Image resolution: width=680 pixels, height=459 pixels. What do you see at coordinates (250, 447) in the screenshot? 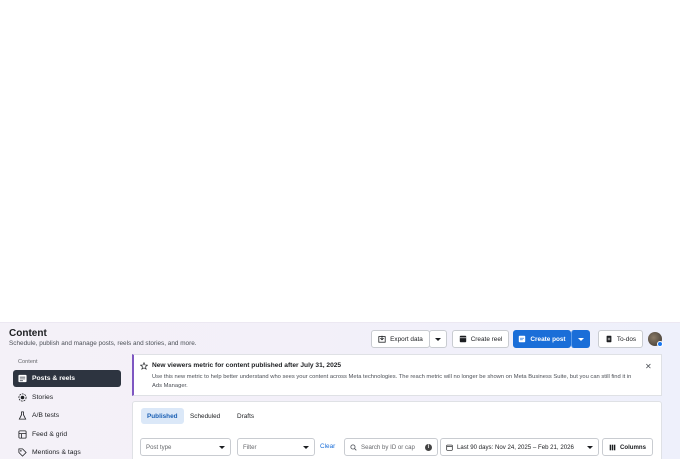
I see `filter-placeholder: Filter` at bounding box center [250, 447].